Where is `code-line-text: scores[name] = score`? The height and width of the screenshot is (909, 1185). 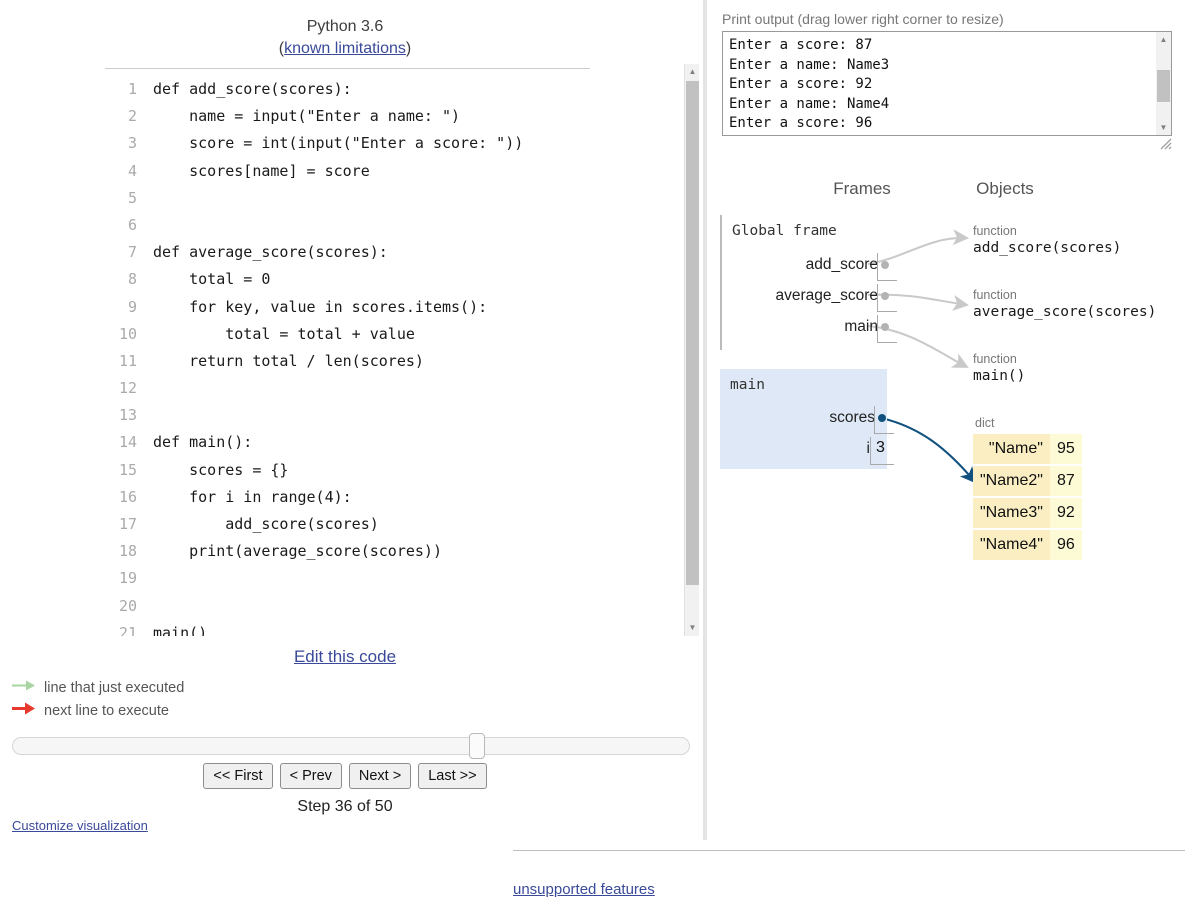 code-line-text: scores[name] = score is located at coordinates (261, 170).